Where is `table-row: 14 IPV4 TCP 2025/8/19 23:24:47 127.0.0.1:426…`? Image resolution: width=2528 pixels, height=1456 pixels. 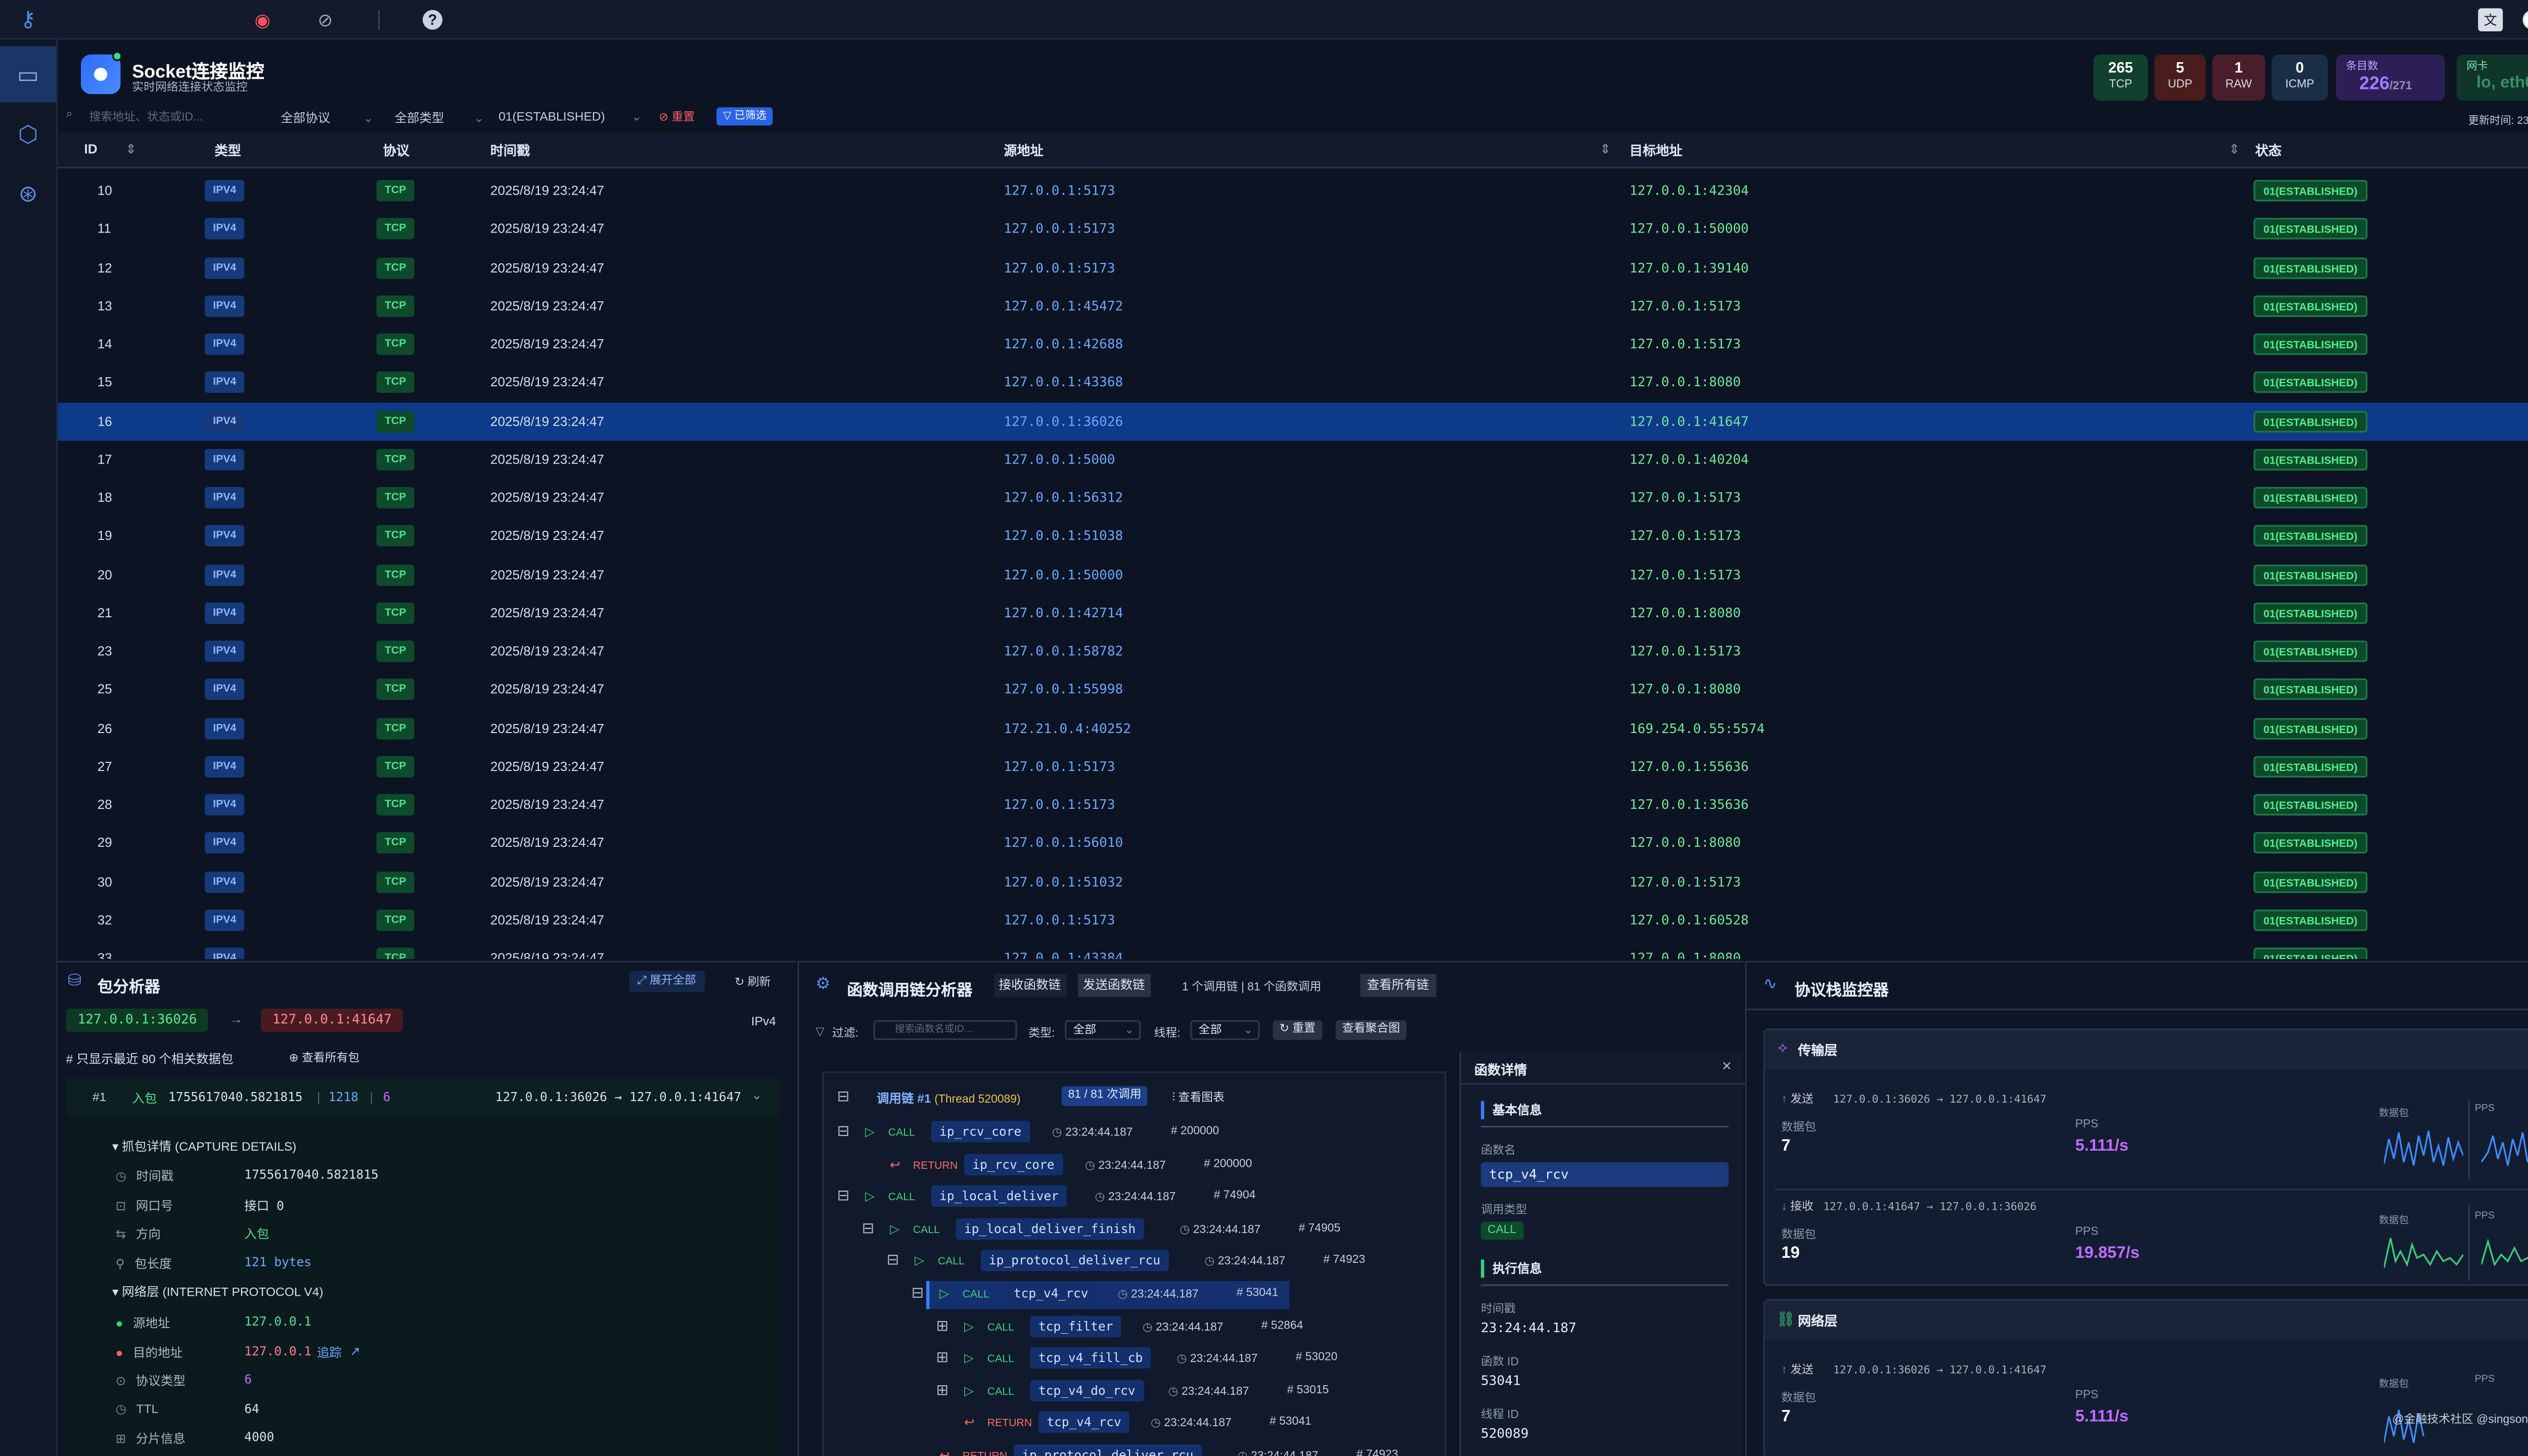 table-row: 14 IPV4 TCP 2025/8/19 23:24:47 127.0.0.1:426… is located at coordinates (1293, 344).